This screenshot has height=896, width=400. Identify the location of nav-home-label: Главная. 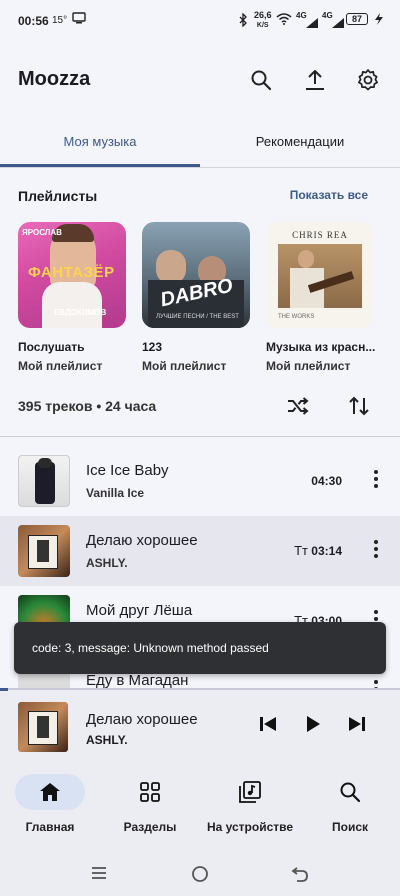
(50, 827).